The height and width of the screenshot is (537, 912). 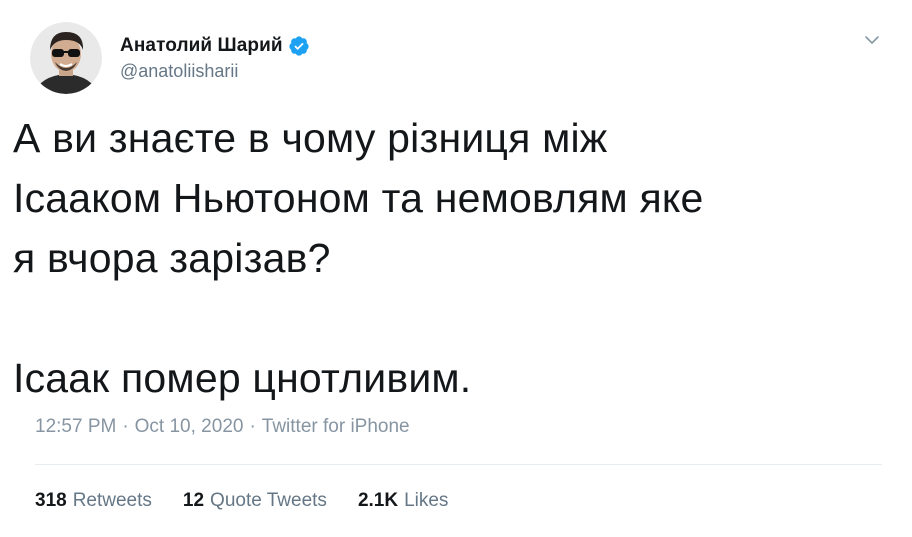 I want to click on divider, so click(x=458, y=464).